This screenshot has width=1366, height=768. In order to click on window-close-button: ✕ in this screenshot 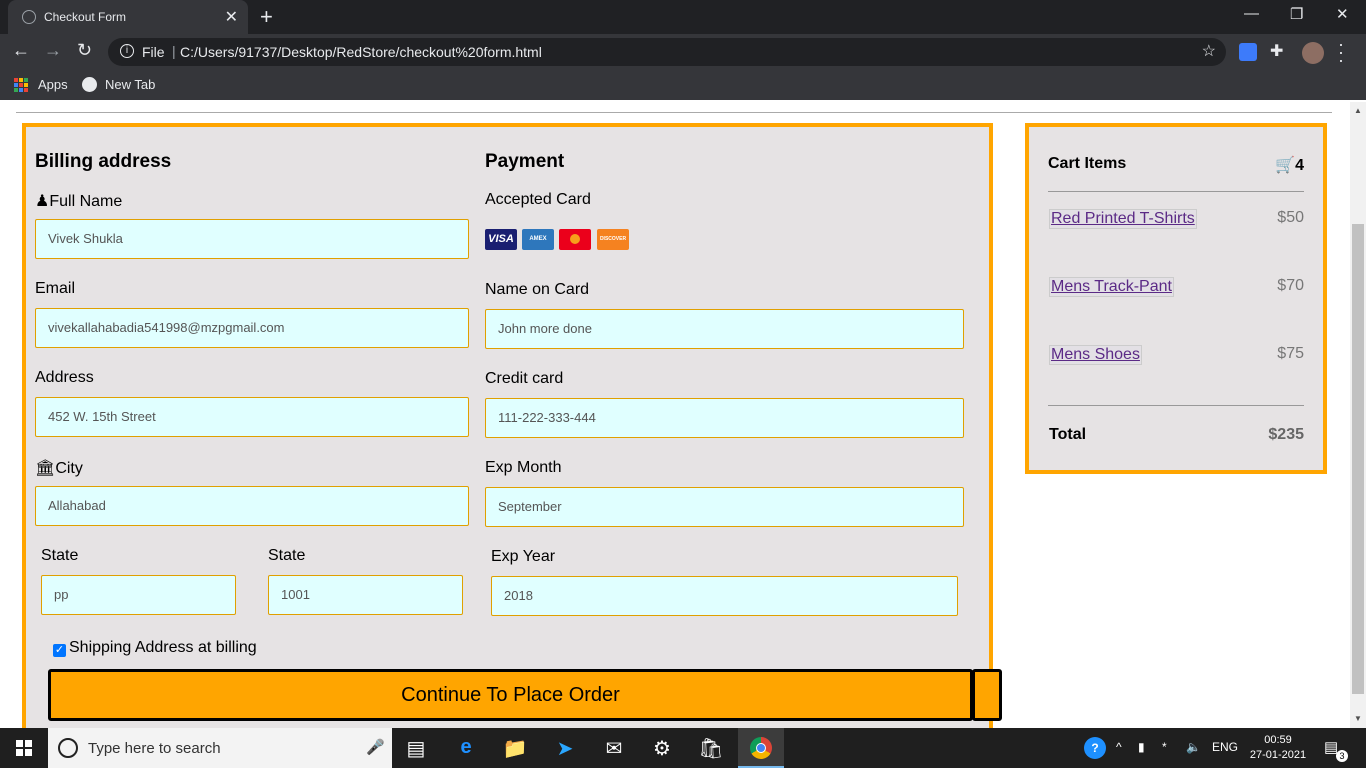, I will do `click(1342, 14)`.